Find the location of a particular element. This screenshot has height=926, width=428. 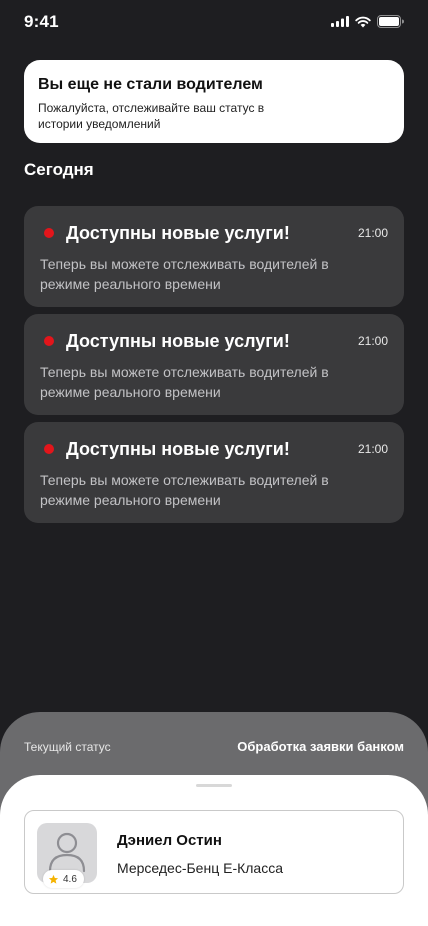

banner-title: Вы еще не стали водителем is located at coordinates (150, 84).